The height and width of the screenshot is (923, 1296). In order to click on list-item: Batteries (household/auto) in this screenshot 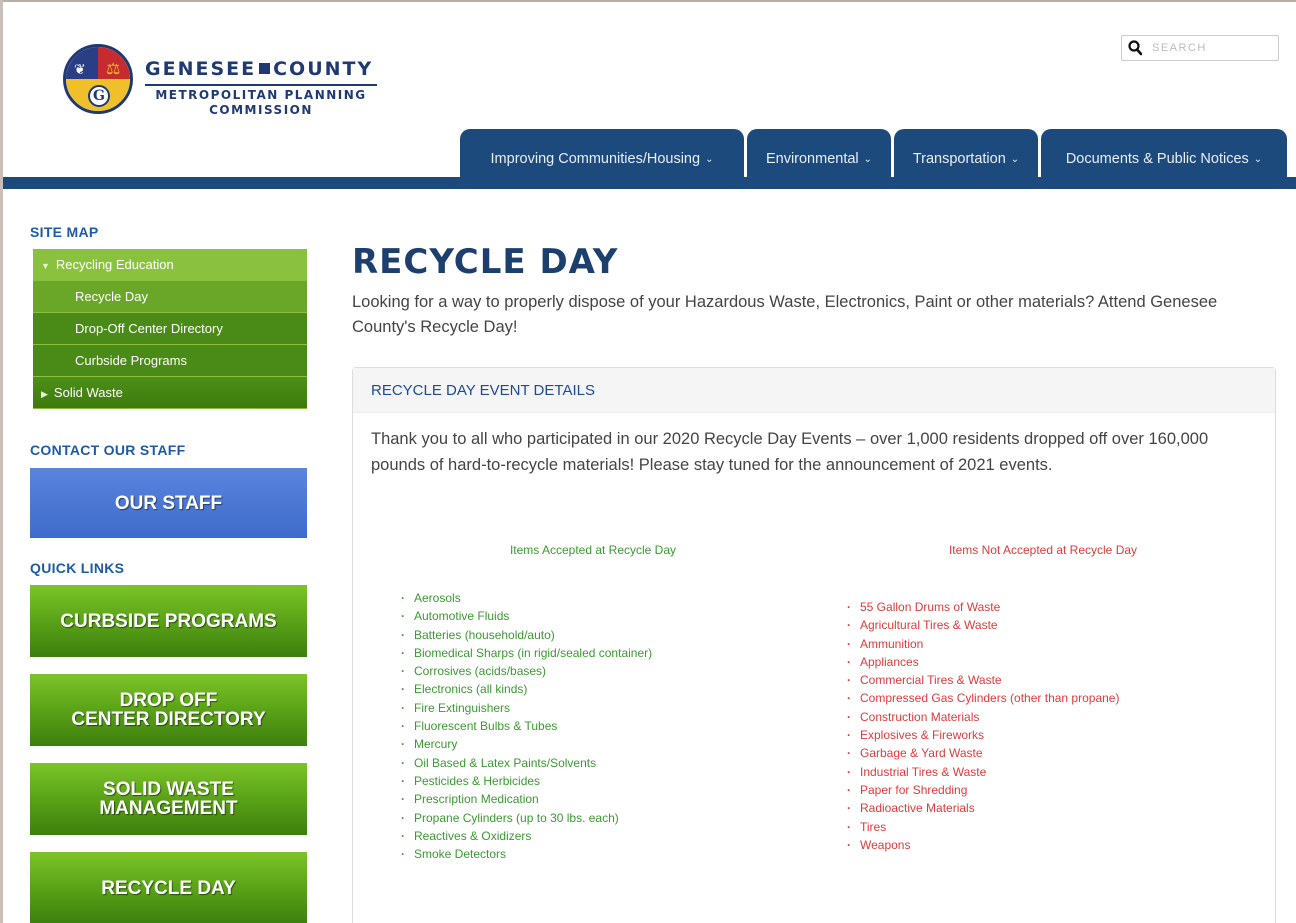, I will do `click(526, 635)`.